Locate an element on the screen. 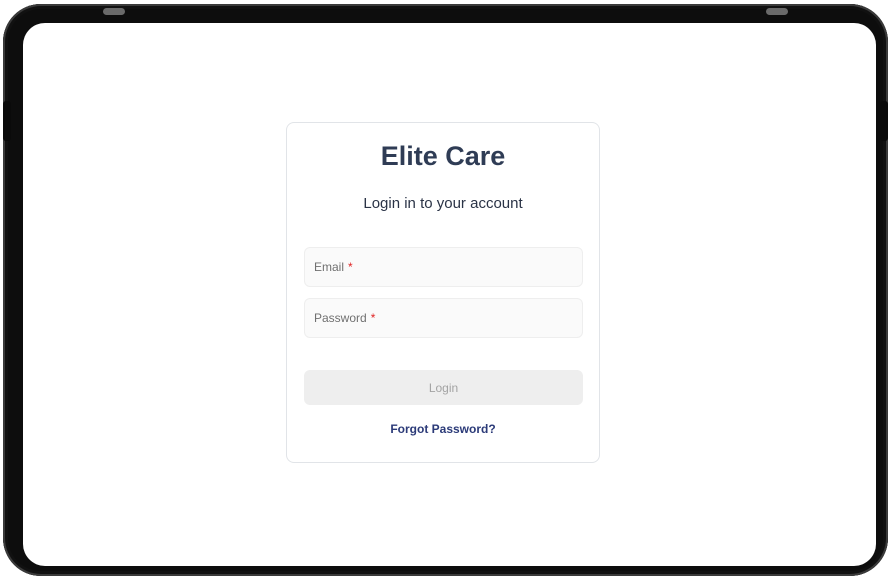 The image size is (893, 579). side-button-left is located at coordinates (7, 121).